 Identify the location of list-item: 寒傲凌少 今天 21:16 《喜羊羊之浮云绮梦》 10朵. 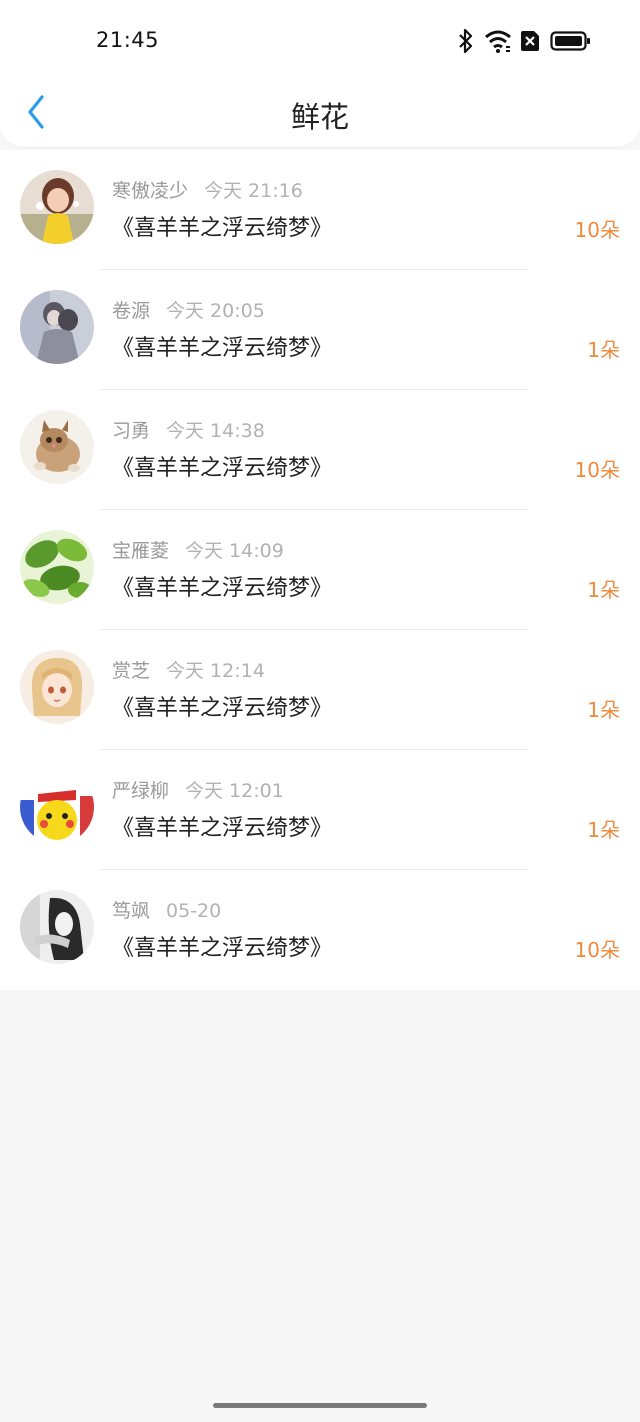
(320, 210).